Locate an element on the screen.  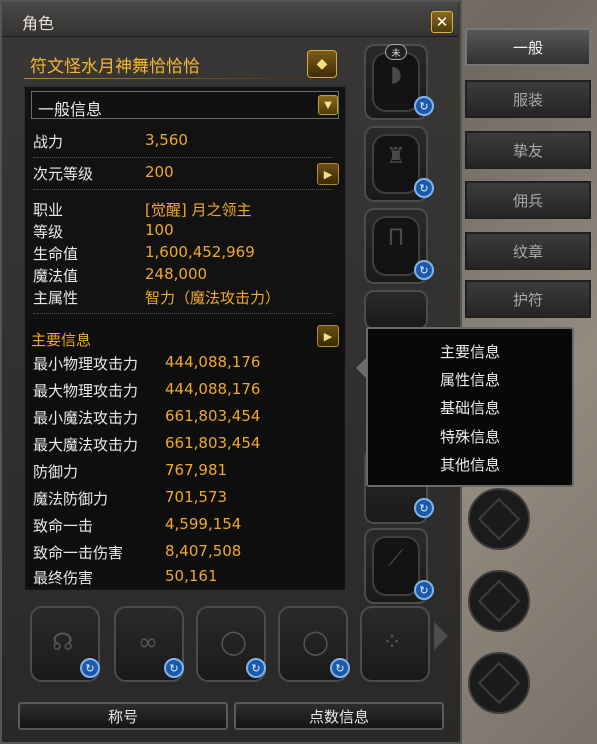
profile-label: 职业 is located at coordinates (48, 210).